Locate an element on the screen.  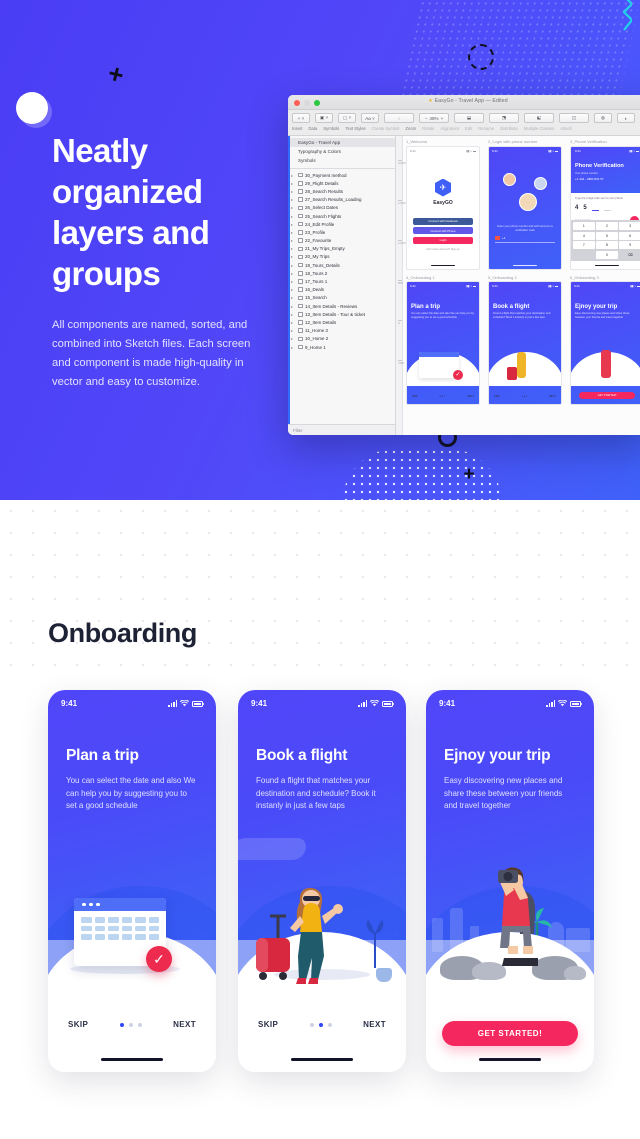
phone-footer-3: GET STARTED! is located at coordinates (510, 1041).